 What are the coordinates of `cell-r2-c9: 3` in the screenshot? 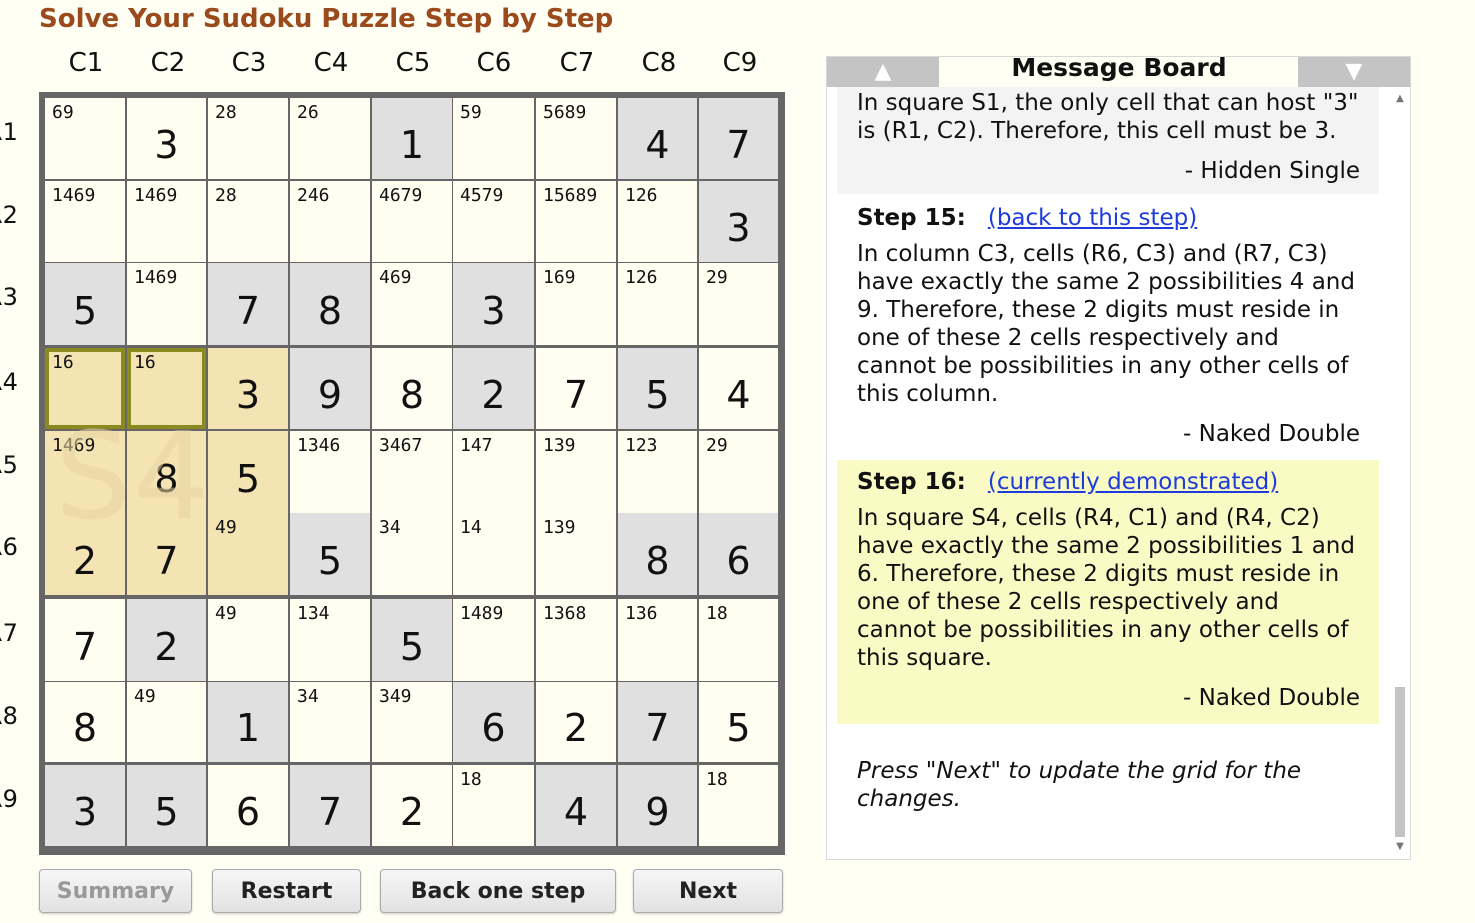 It's located at (738, 221).